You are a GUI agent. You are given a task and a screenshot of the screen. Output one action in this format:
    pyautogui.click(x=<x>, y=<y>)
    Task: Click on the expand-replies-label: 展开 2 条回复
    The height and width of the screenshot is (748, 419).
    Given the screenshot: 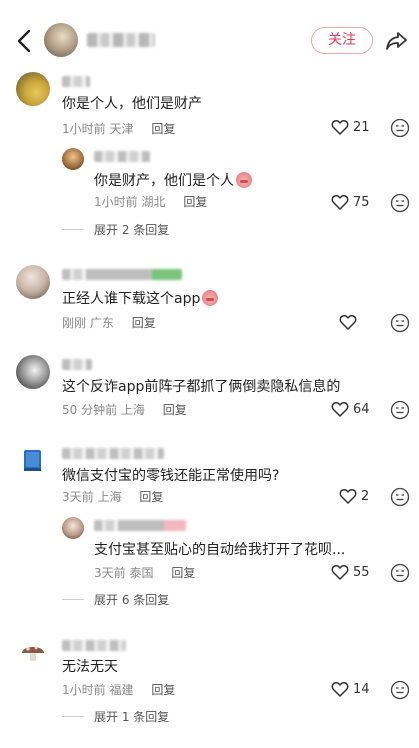 What is the action you would take?
    pyautogui.click(x=132, y=230)
    